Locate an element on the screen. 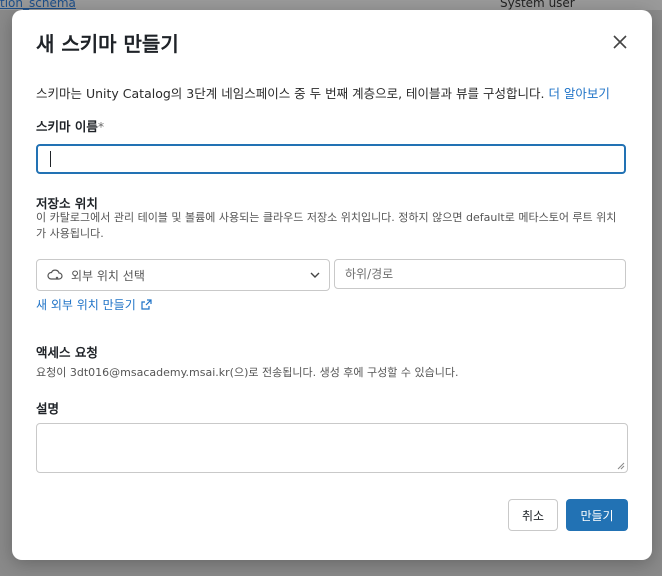 The width and height of the screenshot is (662, 576). access-request-label: 액세스 요청 is located at coordinates (67, 352).